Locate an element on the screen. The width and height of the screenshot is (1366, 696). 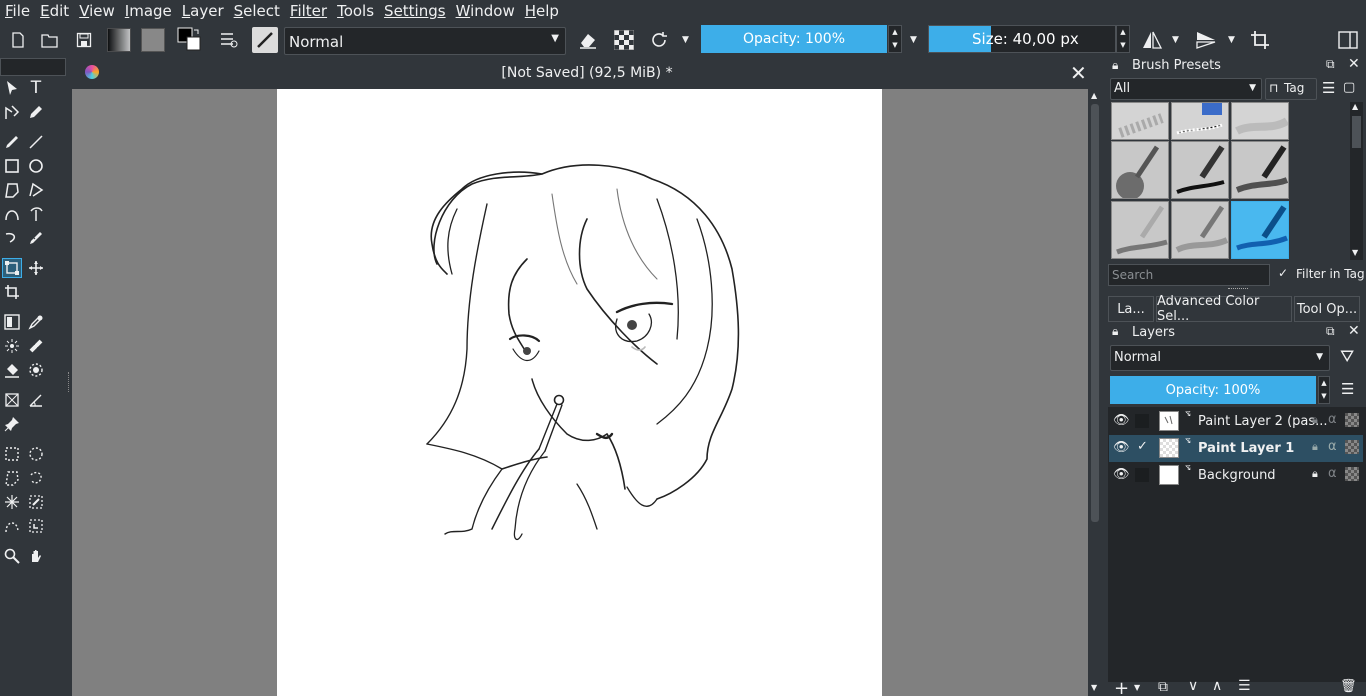
save-icon is located at coordinates (84, 40).